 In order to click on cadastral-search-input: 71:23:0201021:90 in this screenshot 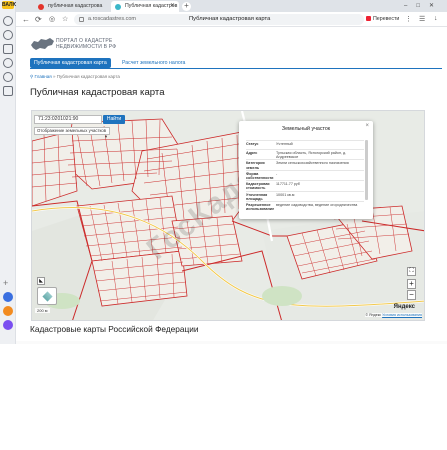, I will do `click(68, 119)`.